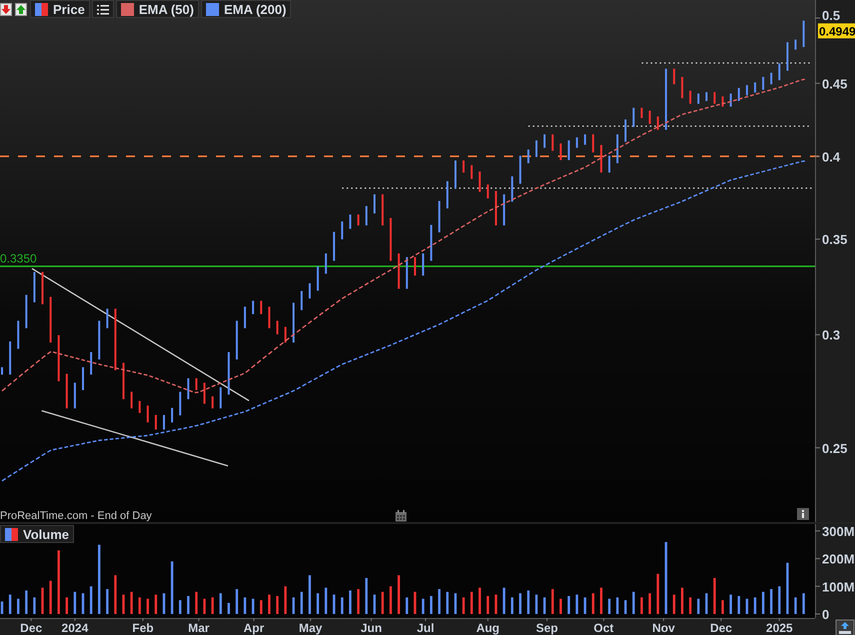 This screenshot has height=635, width=855. Describe the element at coordinates (69, 9) in the screenshot. I see `legend-label: Price` at that location.